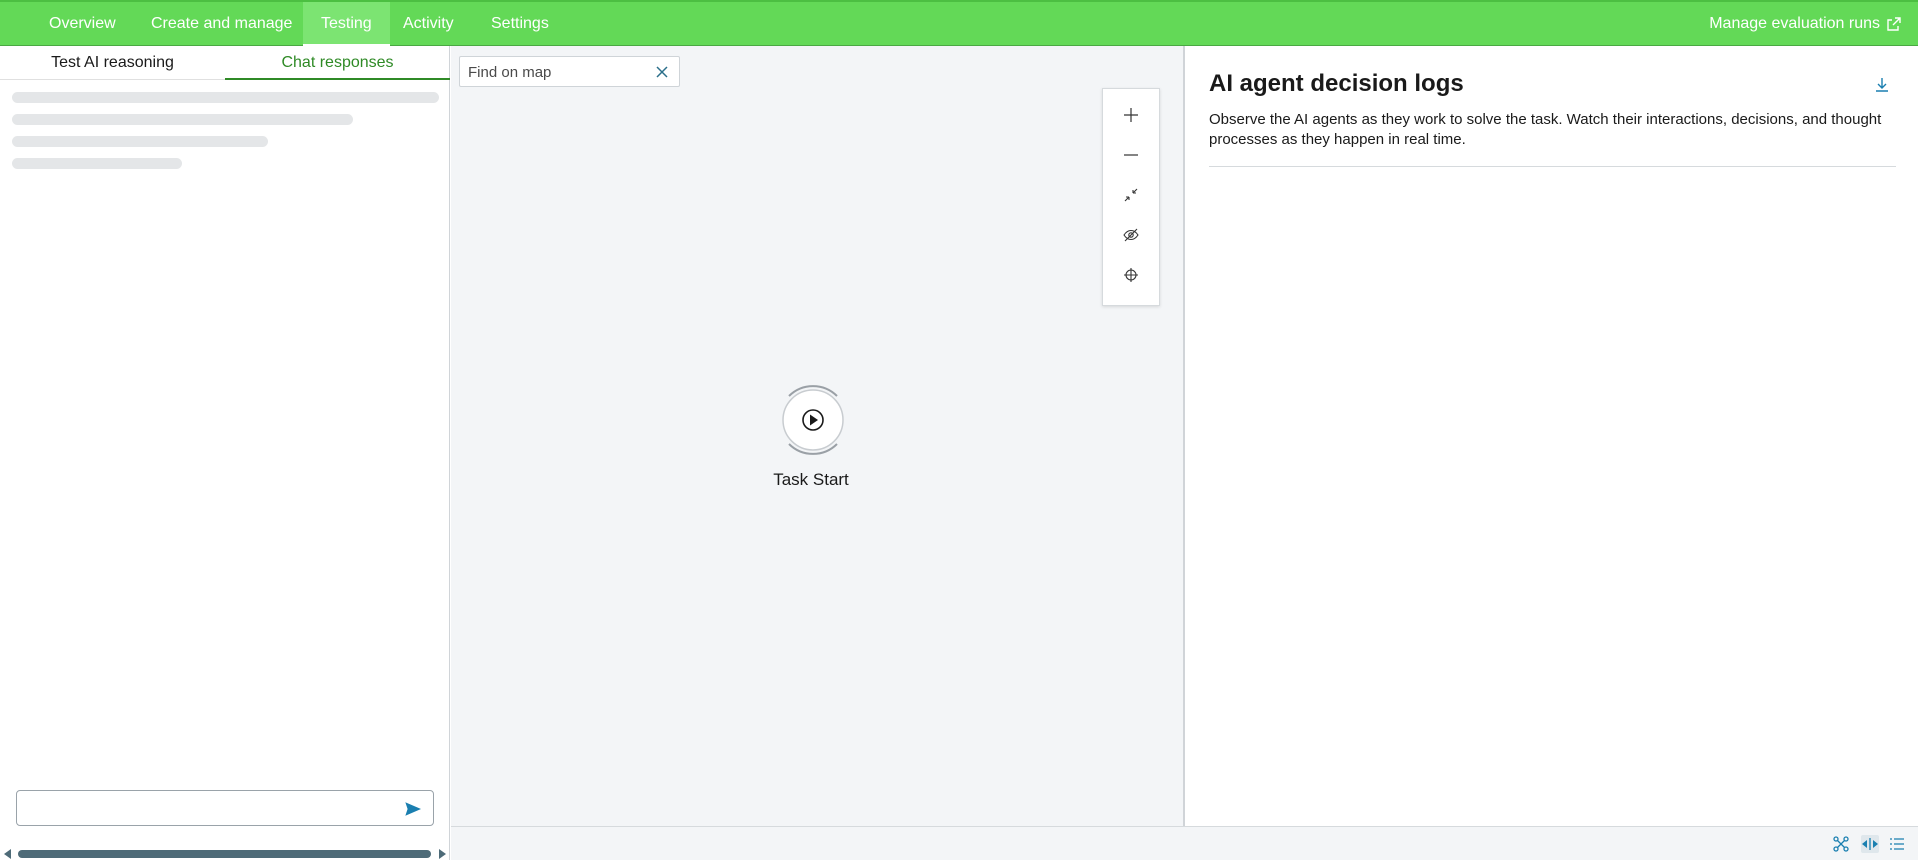  Describe the element at coordinates (7, 854) in the screenshot. I see `scroll-left-arrow-icon` at that location.